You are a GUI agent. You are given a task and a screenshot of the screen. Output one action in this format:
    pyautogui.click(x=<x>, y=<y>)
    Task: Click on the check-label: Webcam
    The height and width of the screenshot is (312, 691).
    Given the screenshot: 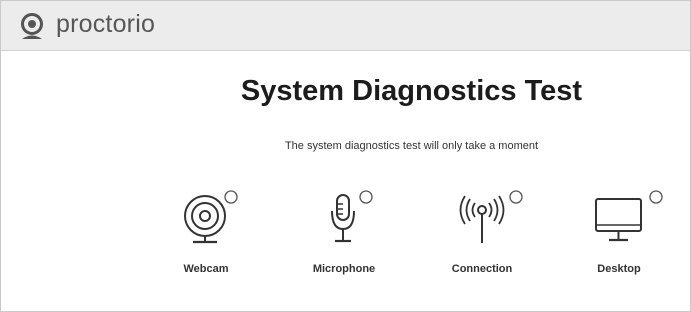 What is the action you would take?
    pyautogui.click(x=206, y=269)
    